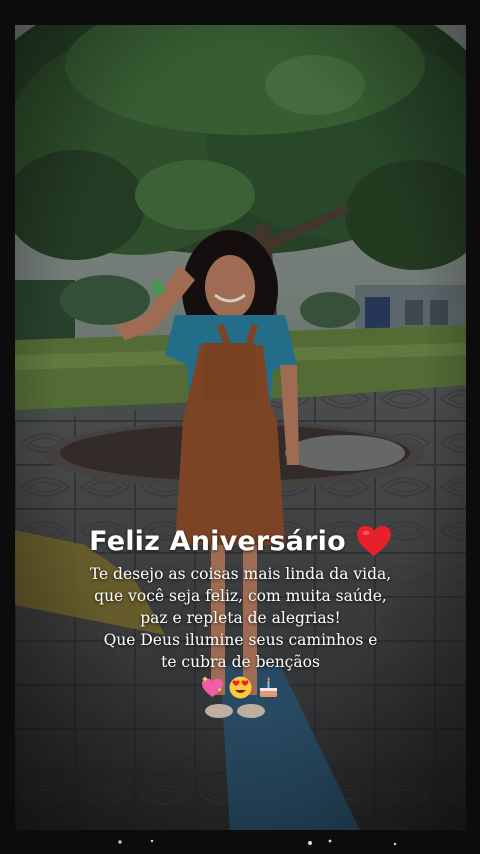 This screenshot has height=854, width=480. What do you see at coordinates (240, 662) in the screenshot?
I see `message-line: te cubra de bençãos` at bounding box center [240, 662].